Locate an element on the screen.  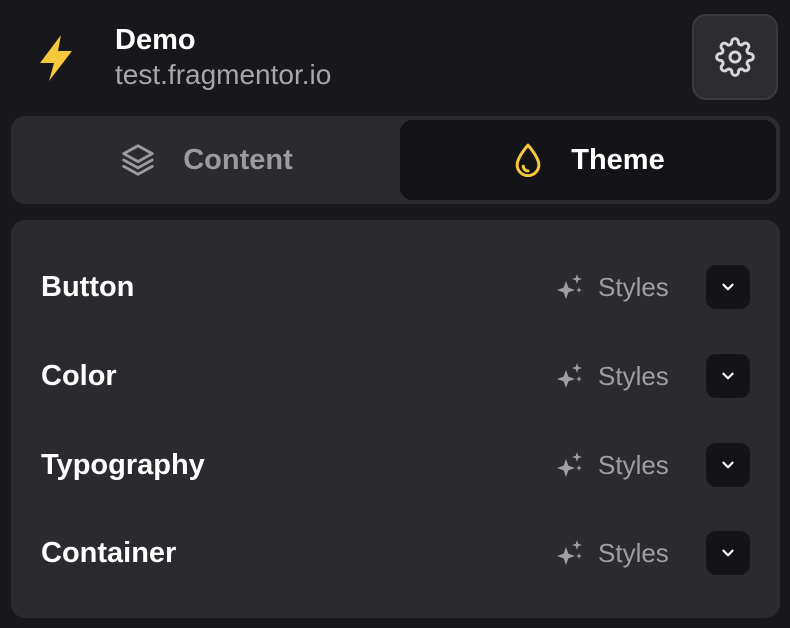
tab-content-label: Content is located at coordinates (238, 159).